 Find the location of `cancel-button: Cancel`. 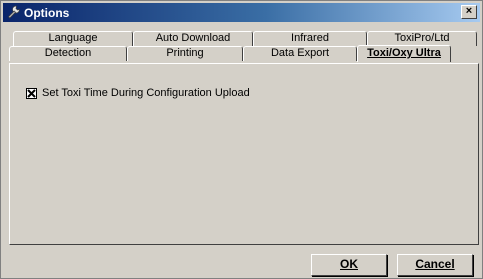

cancel-button: Cancel is located at coordinates (435, 265).